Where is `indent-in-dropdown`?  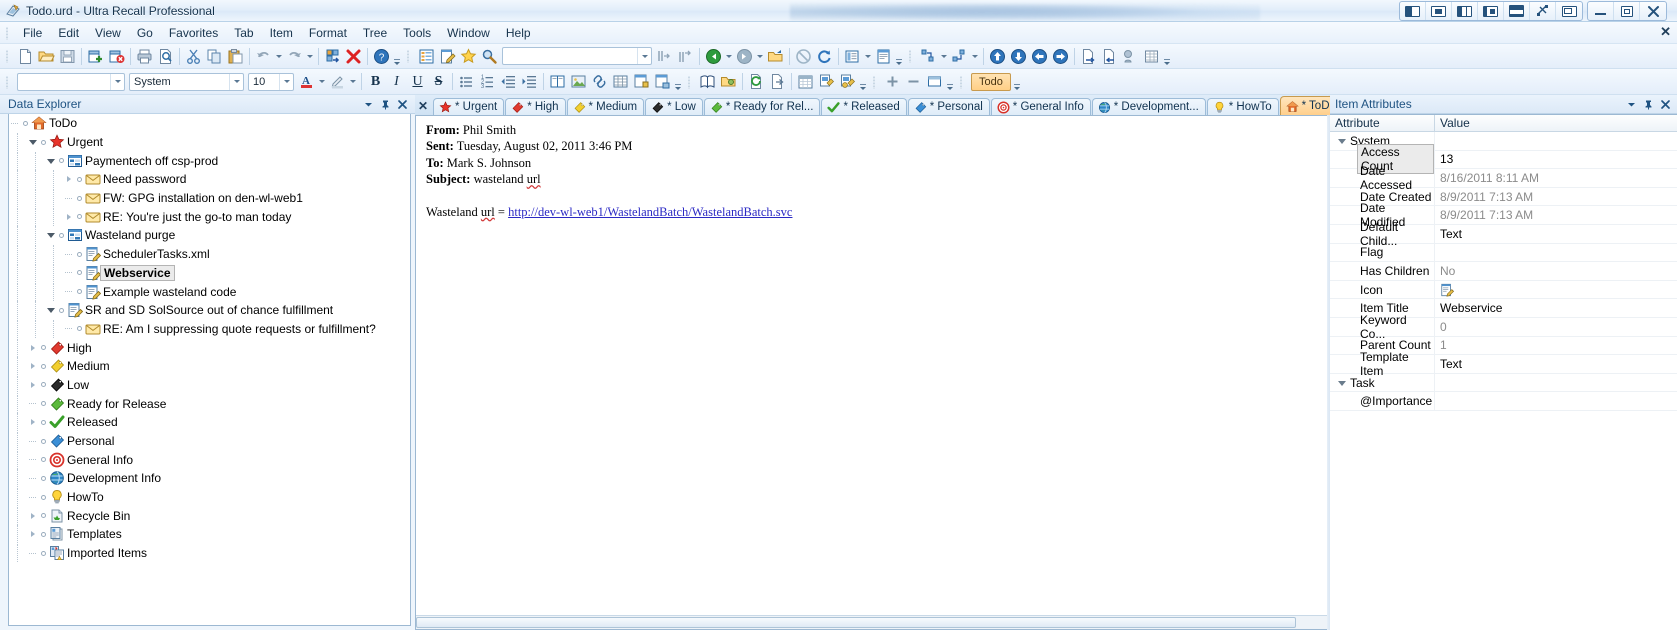
indent-in-dropdown is located at coordinates (975, 56).